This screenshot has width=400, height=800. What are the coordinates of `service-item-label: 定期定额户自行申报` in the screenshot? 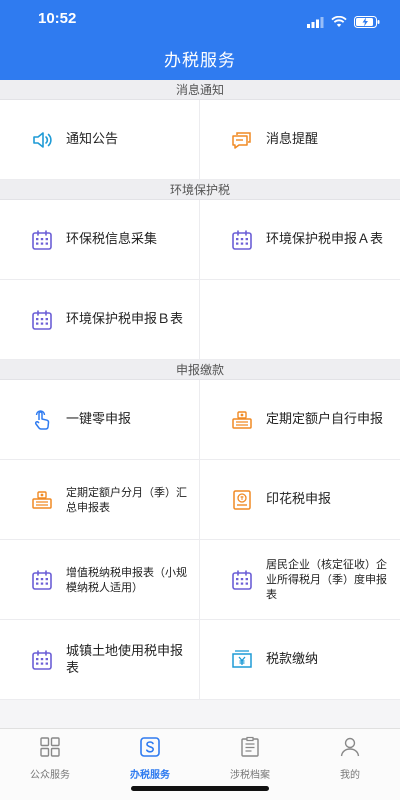 It's located at (325, 419).